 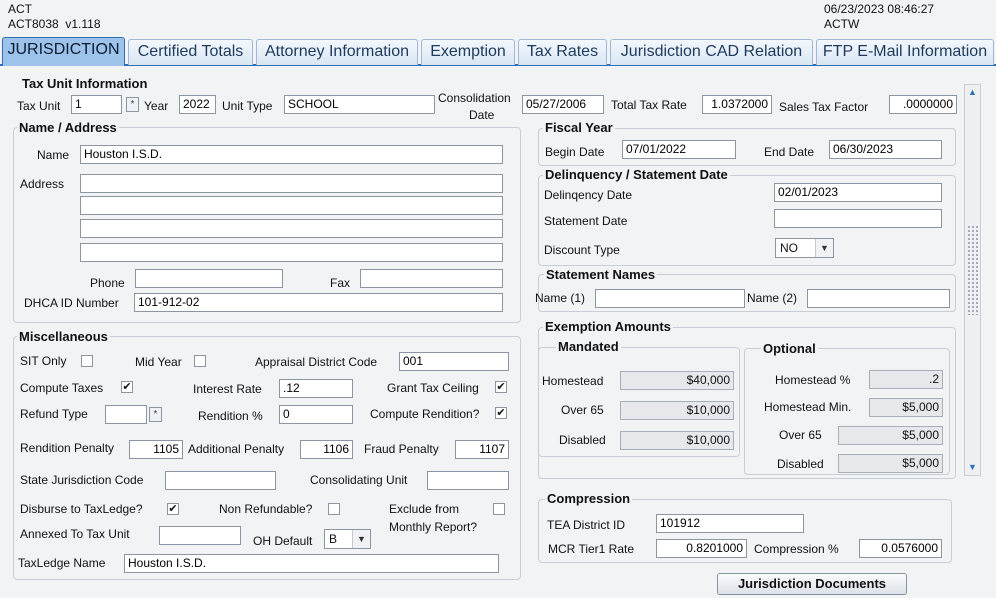 I want to click on name-field: Houston I.S.D., so click(x=291, y=154).